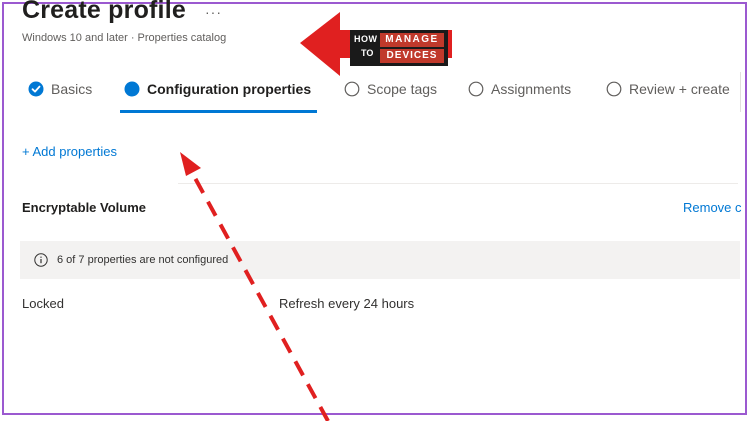 The width and height of the screenshot is (753, 421). Describe the element at coordinates (366, 39) in the screenshot. I see `logo-how: HOW` at that location.